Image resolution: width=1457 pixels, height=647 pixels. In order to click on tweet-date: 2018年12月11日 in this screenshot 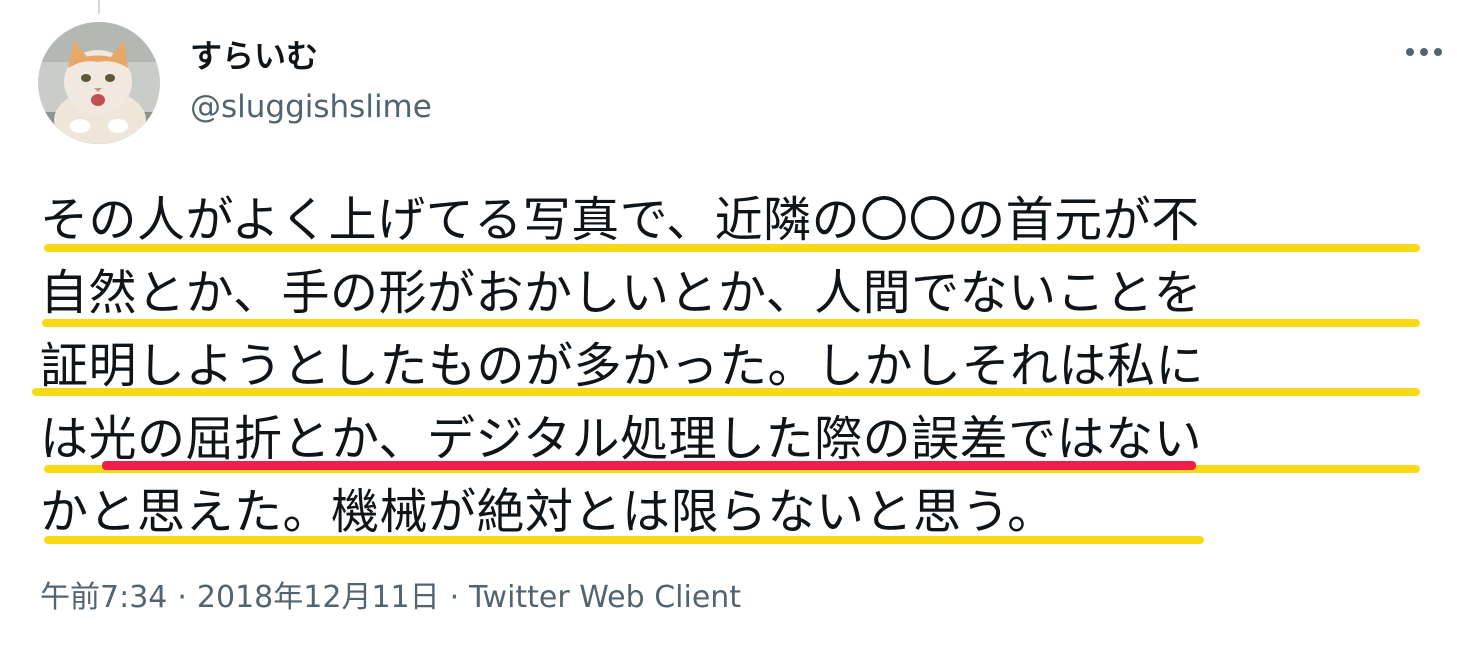, I will do `click(318, 597)`.